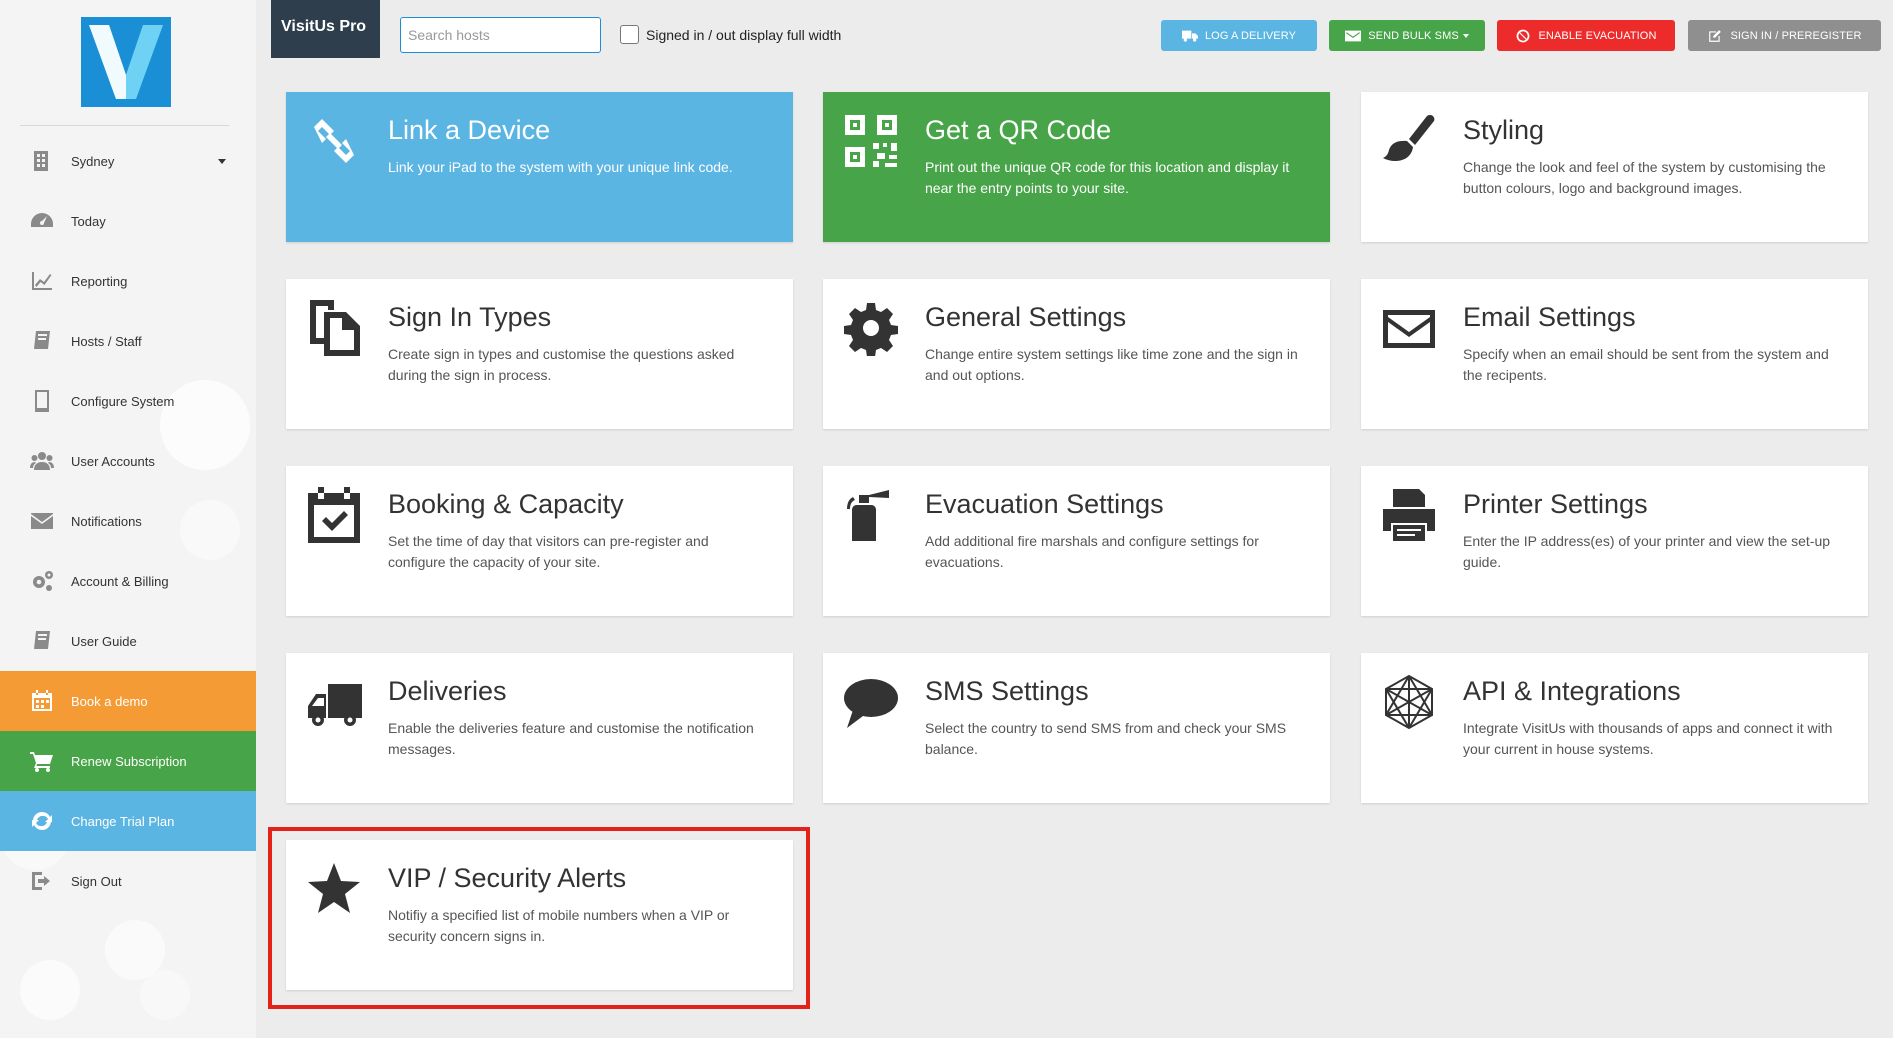  Describe the element at coordinates (128, 221) in the screenshot. I see `sidebar-item-today: Today` at that location.